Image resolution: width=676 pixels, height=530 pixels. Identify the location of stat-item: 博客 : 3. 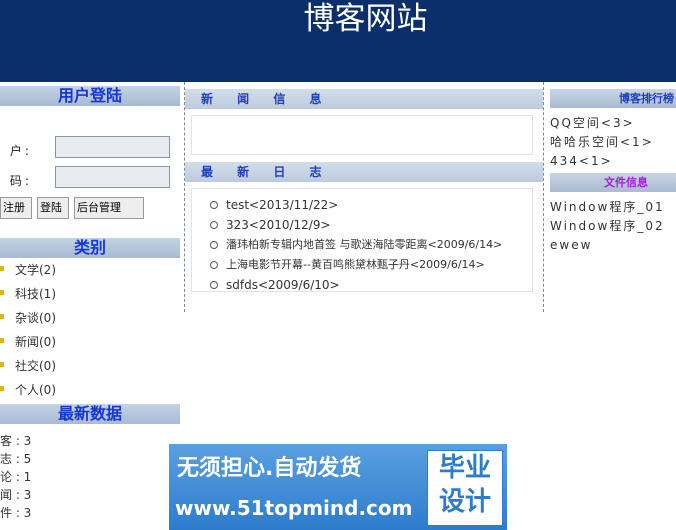
(16, 441).